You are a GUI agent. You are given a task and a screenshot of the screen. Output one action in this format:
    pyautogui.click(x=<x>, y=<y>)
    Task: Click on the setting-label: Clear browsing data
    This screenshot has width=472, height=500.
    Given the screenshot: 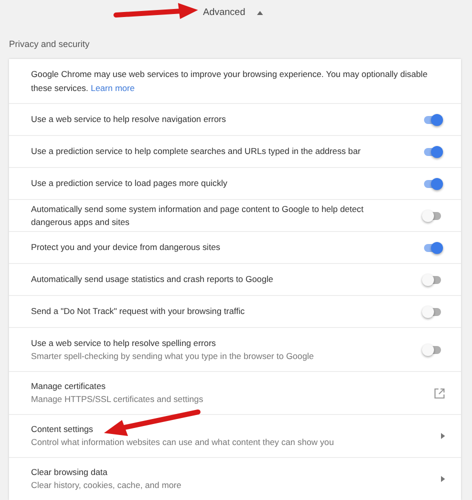 What is the action you would take?
    pyautogui.click(x=69, y=472)
    